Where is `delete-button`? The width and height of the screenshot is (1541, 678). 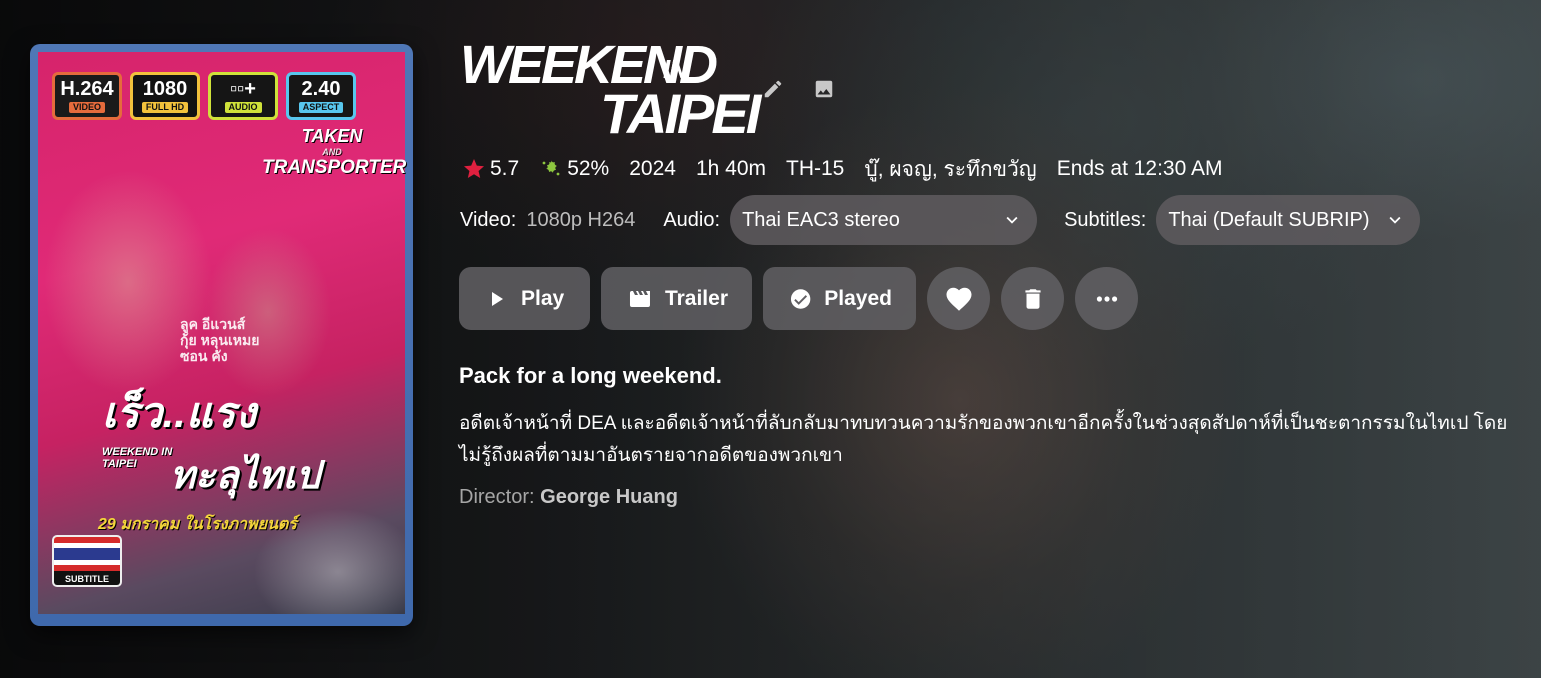
delete-button is located at coordinates (1032, 298).